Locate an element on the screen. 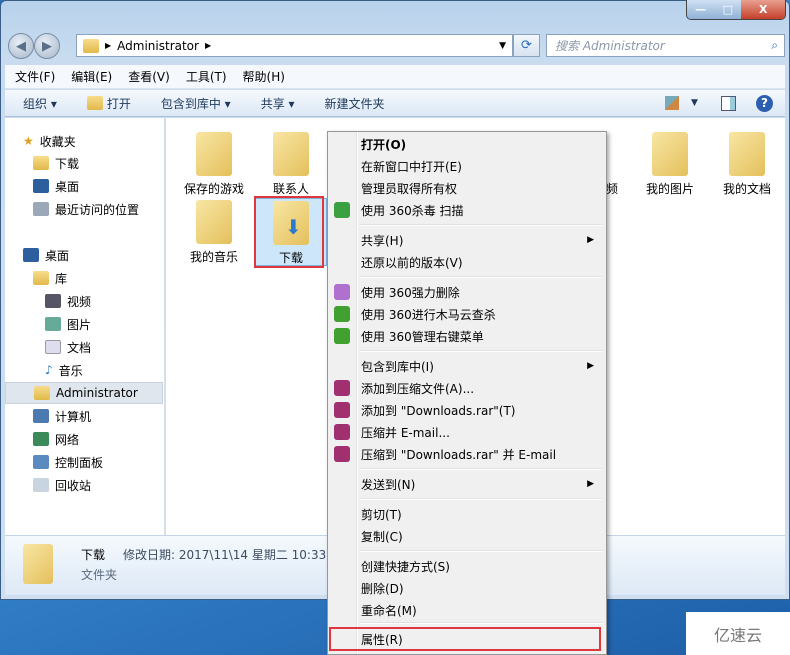 This screenshot has width=790, height=655. label: 图片 is located at coordinates (79, 324).